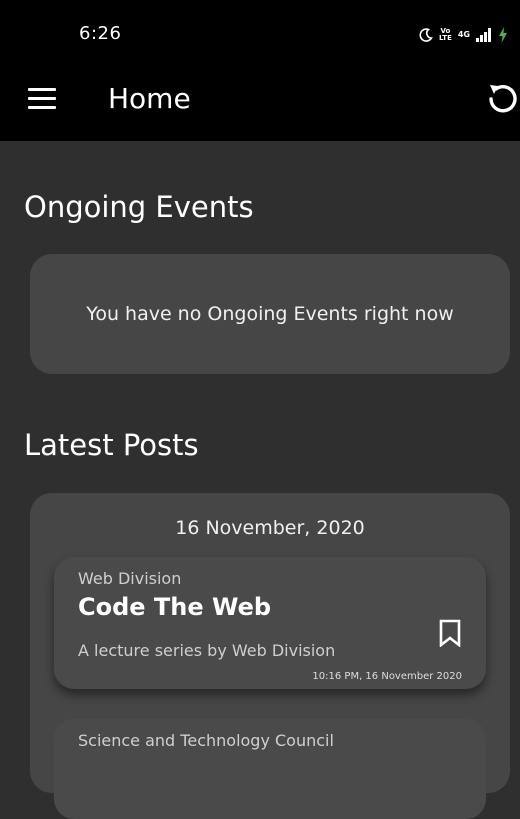 The image size is (520, 819). I want to click on volte-icon: Vo LTE, so click(445, 35).